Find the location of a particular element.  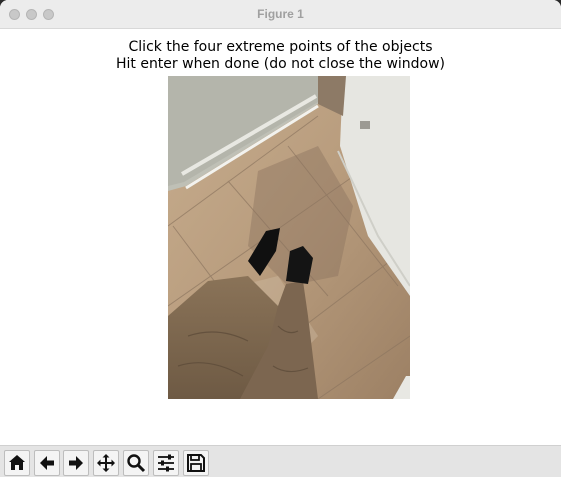

zoom-button is located at coordinates (136, 463).